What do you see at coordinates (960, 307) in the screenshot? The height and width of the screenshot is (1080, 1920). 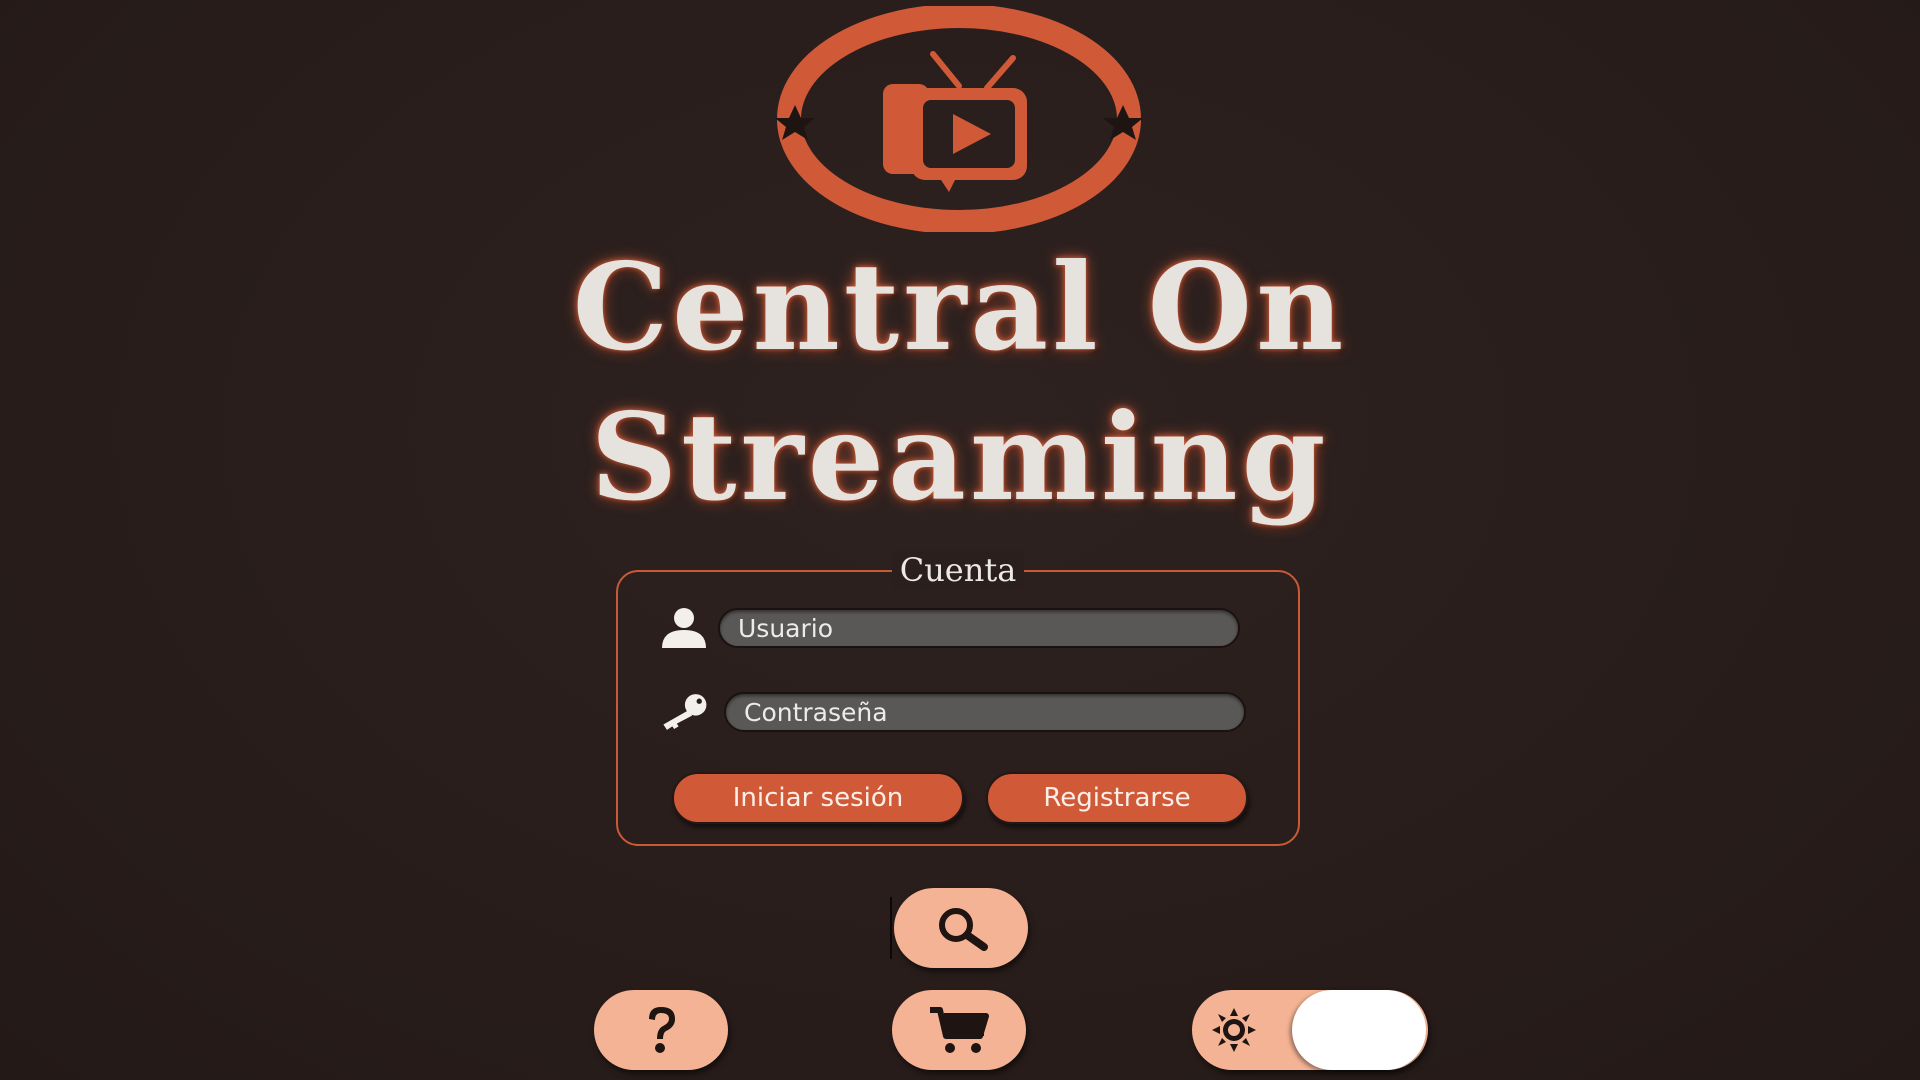 I see `app-title-line-1: Central On` at bounding box center [960, 307].